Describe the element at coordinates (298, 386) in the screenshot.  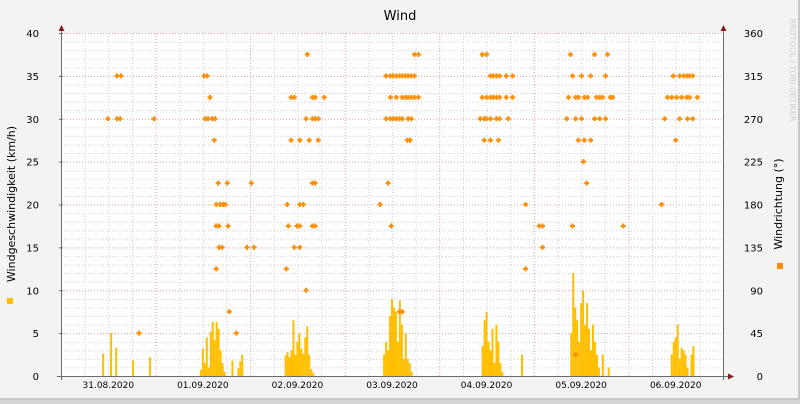
I see `x-tick-label: 02.09.2020` at that location.